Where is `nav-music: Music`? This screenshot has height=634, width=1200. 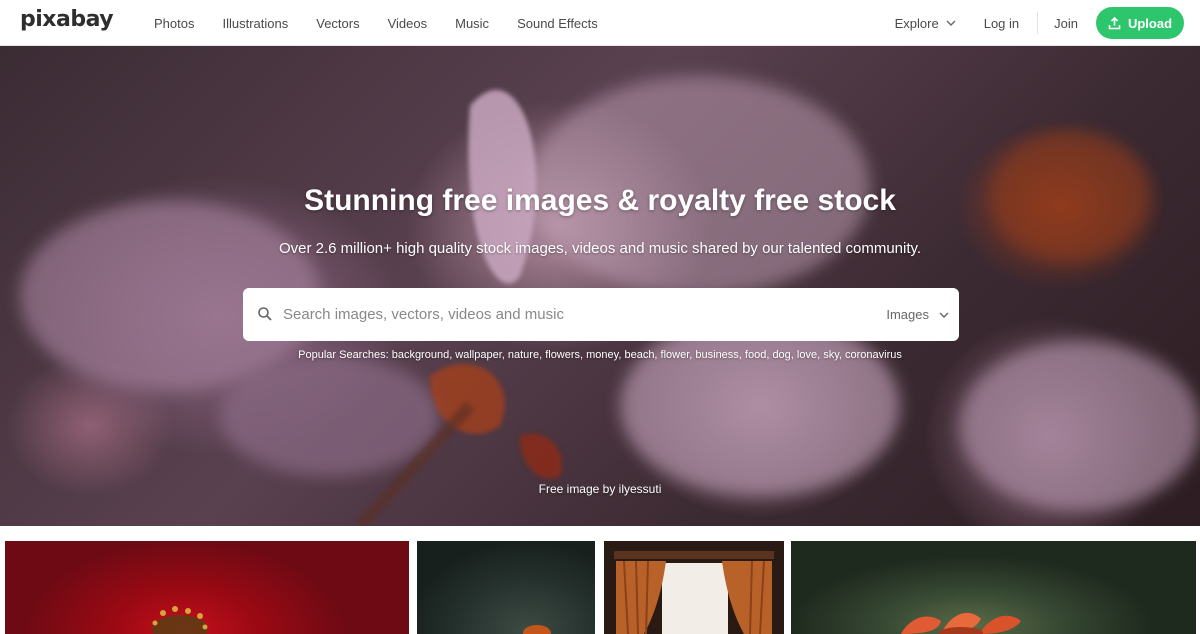
nav-music: Music is located at coordinates (472, 23).